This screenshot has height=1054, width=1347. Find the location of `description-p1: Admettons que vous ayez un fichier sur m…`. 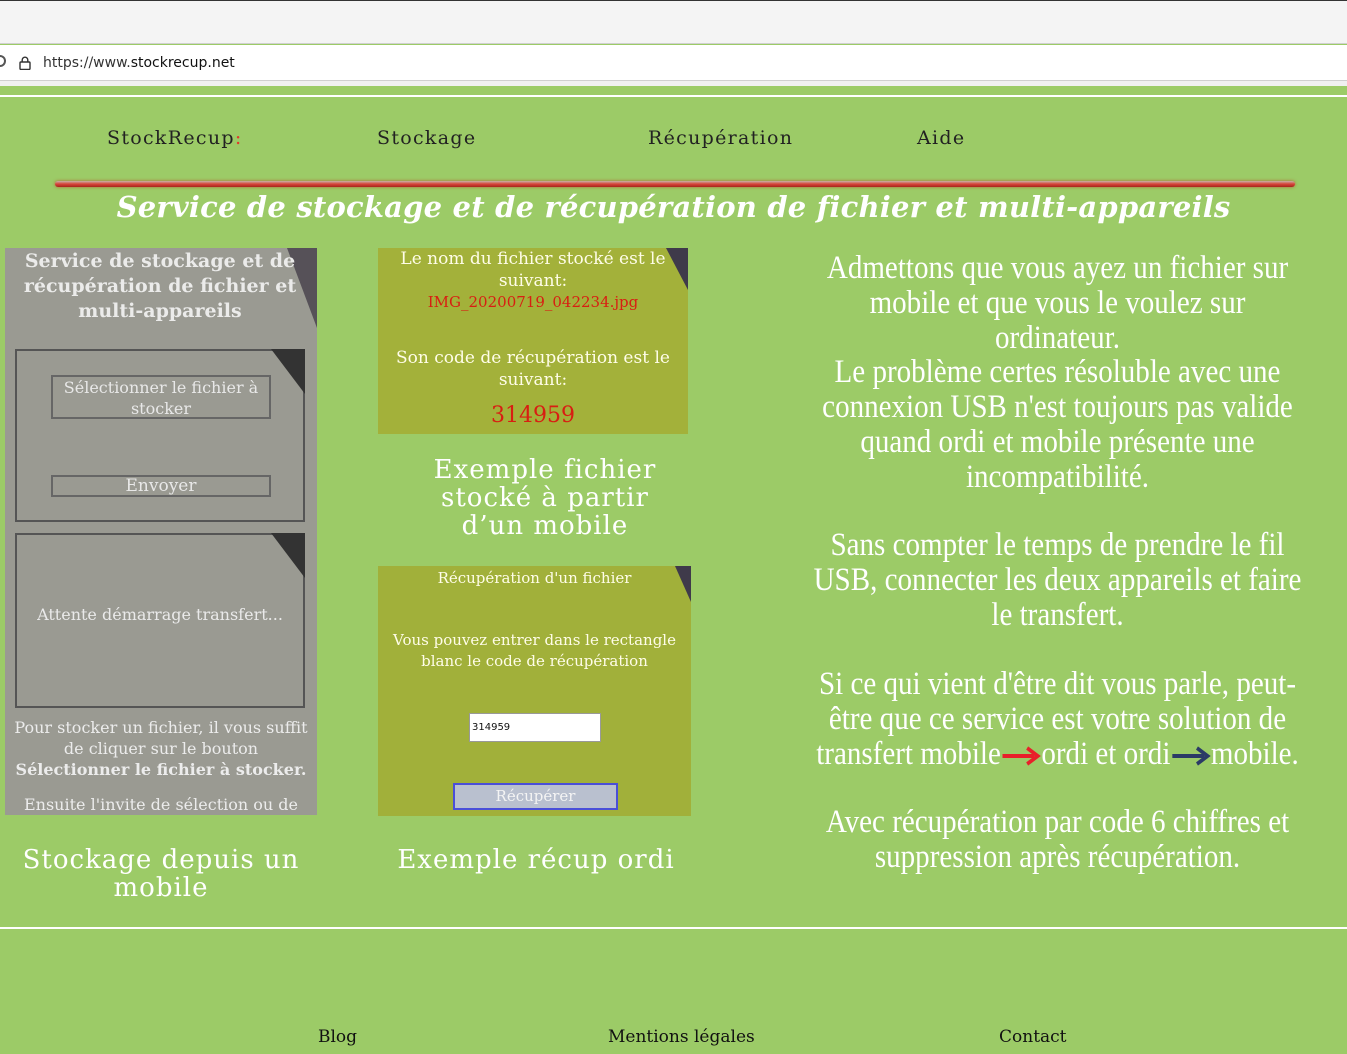

description-p1: Admettons que vous ayez un fichier sur m… is located at coordinates (1057, 303).